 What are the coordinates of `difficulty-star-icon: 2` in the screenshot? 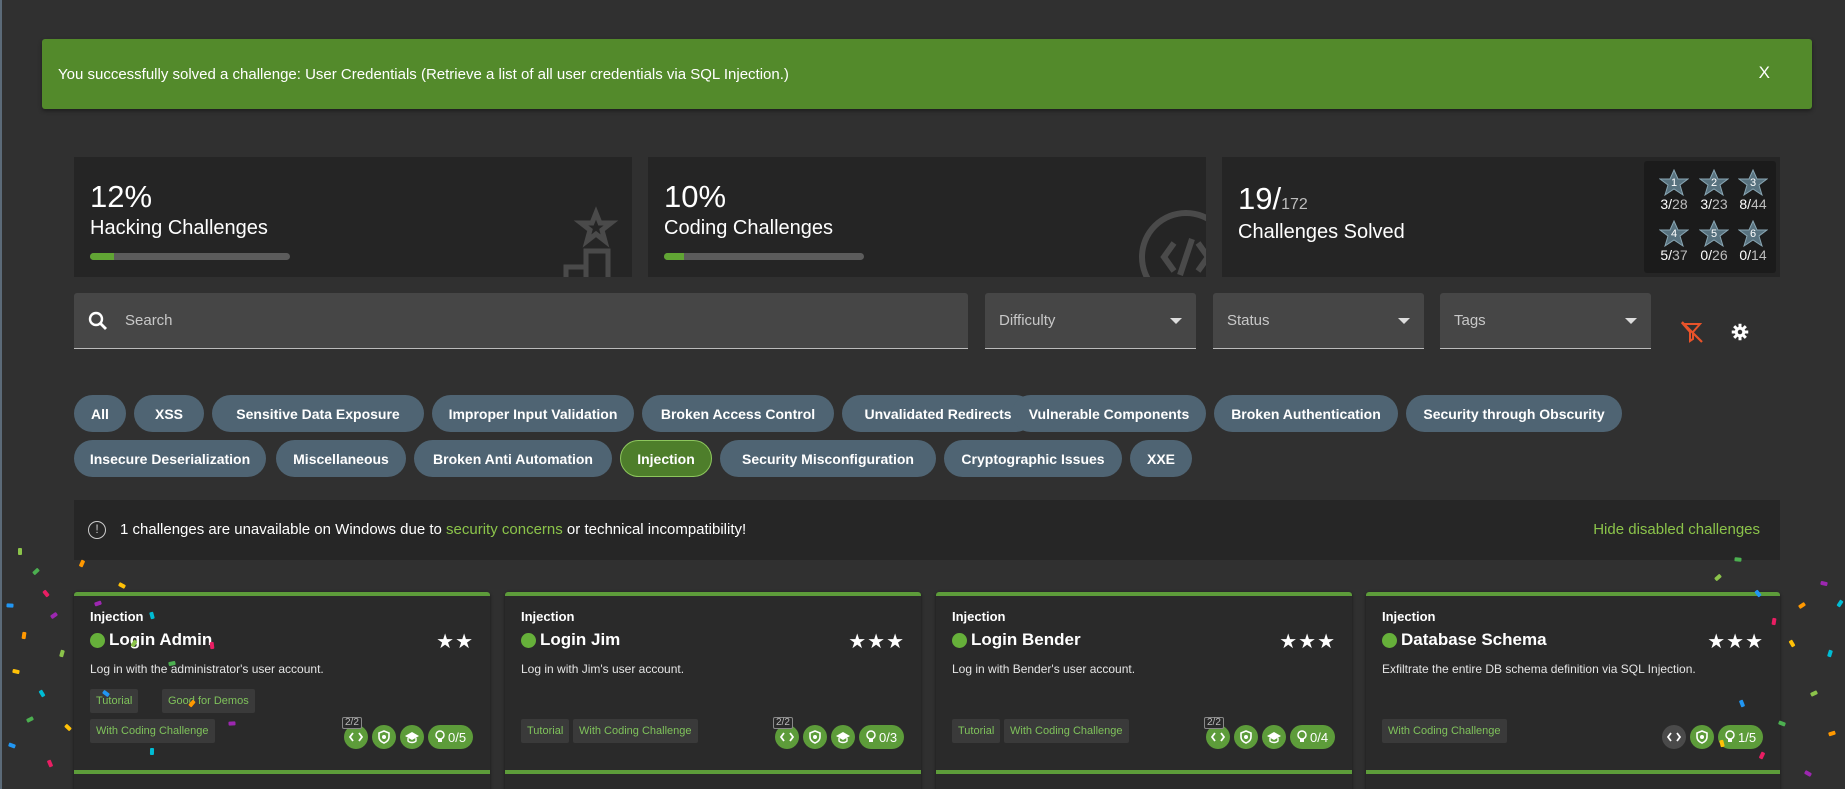 It's located at (1714, 183).